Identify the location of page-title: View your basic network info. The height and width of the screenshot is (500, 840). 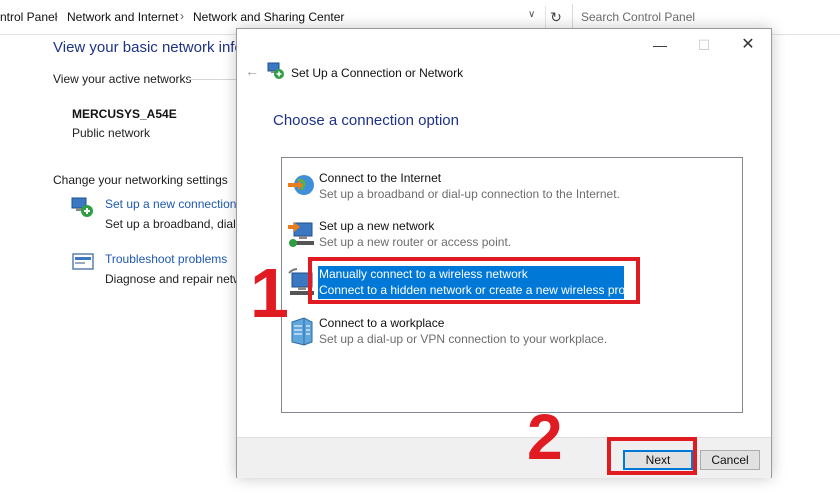
(148, 47).